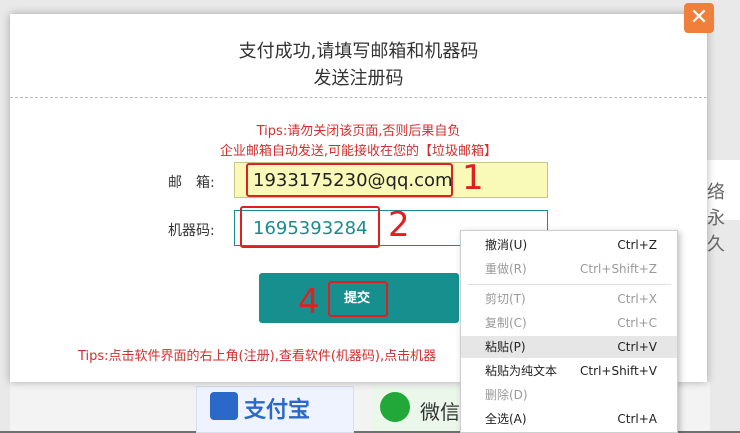  Describe the element at coordinates (257, 356) in the screenshot. I see `bottom-tip: Tips:点击软件界面的右上角(注册),查看软件(机器码),点击机器` at that location.